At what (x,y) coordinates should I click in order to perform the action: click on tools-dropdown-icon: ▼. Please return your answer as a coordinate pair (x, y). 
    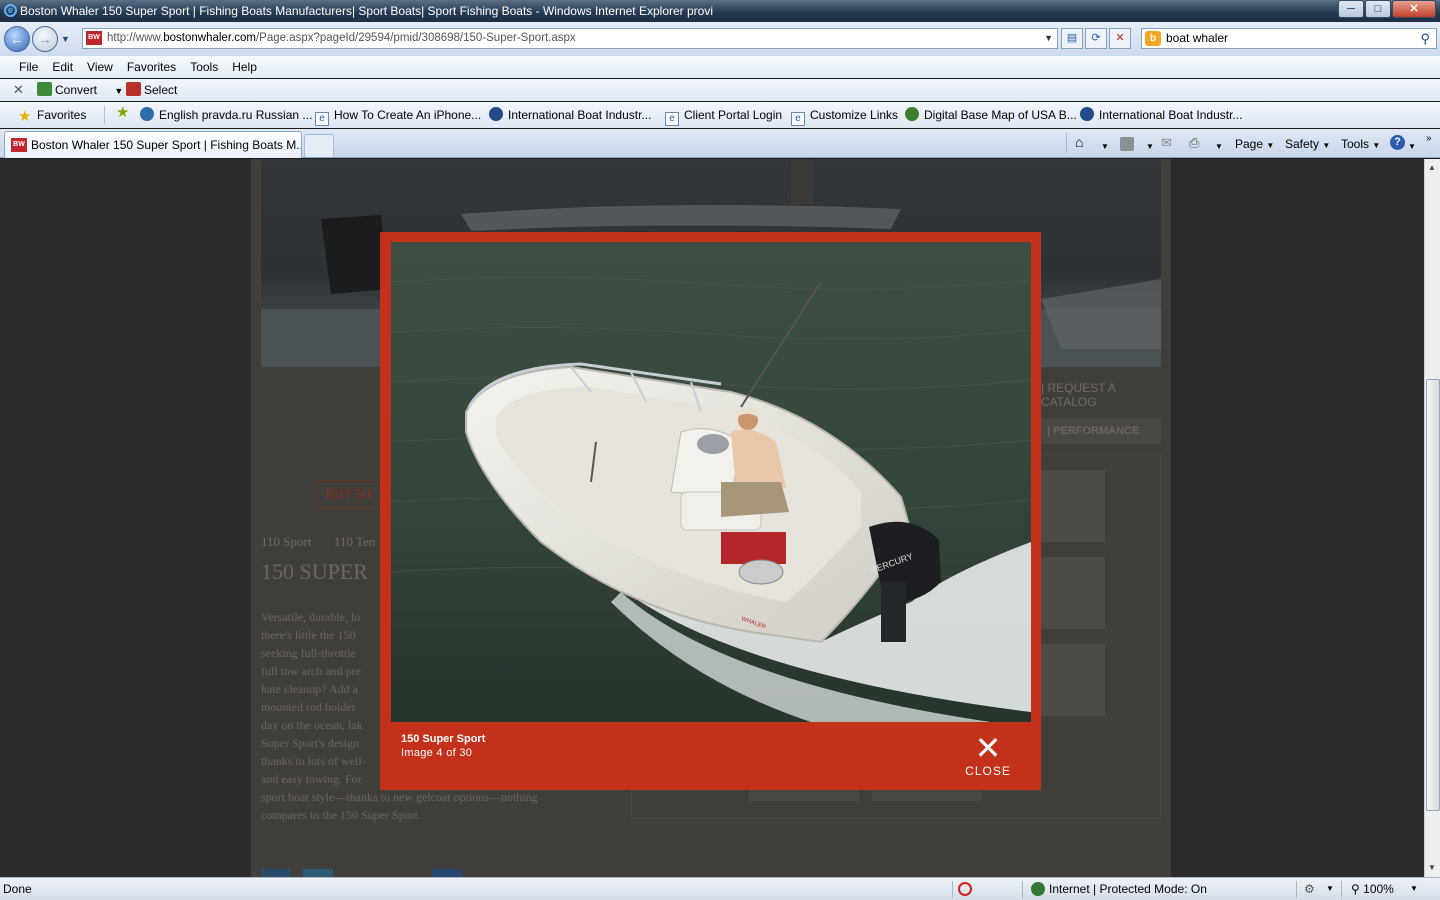
    Looking at the image, I should click on (1376, 145).